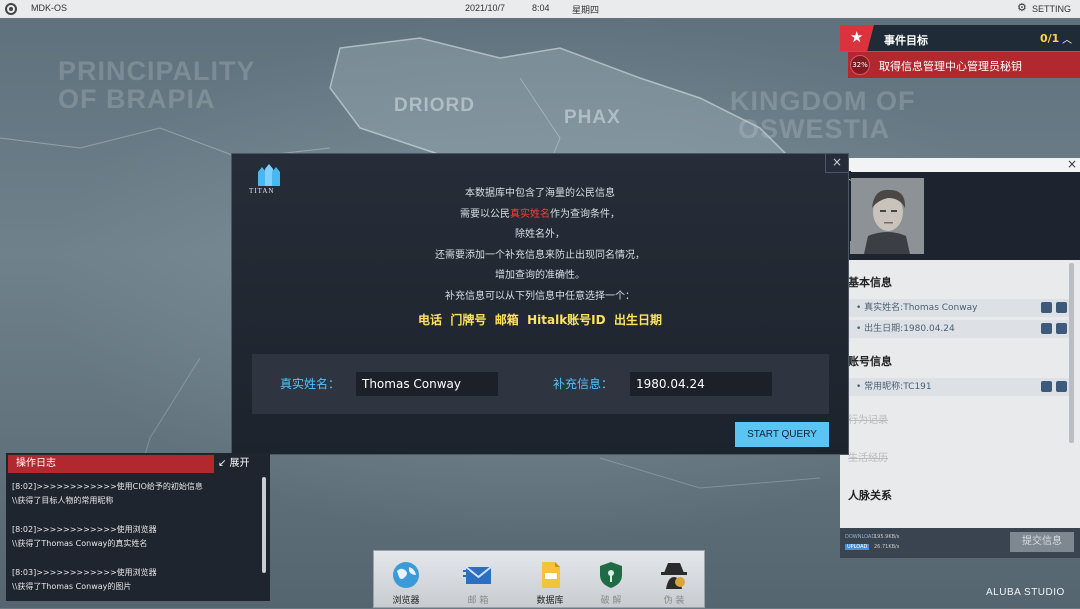  Describe the element at coordinates (49, 8) in the screenshot. I see `os-name: MDK-OS` at that location.